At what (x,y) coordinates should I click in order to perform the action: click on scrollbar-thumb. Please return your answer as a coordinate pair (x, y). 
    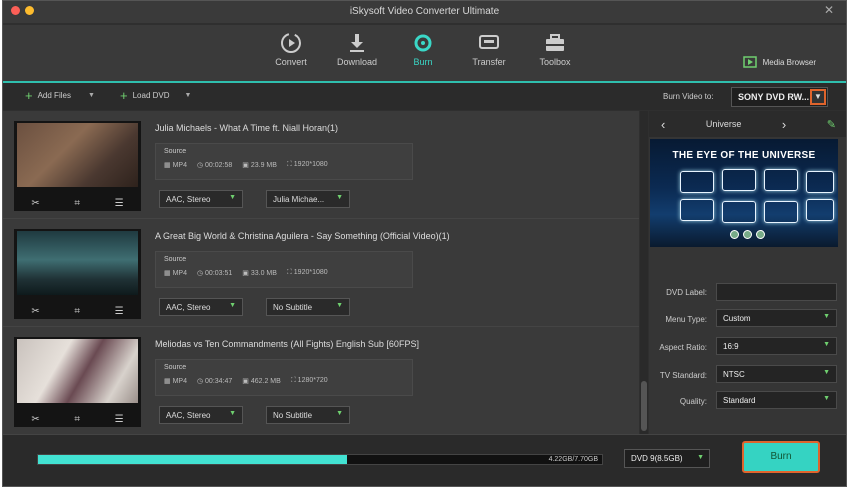
    Looking at the image, I should click on (644, 406).